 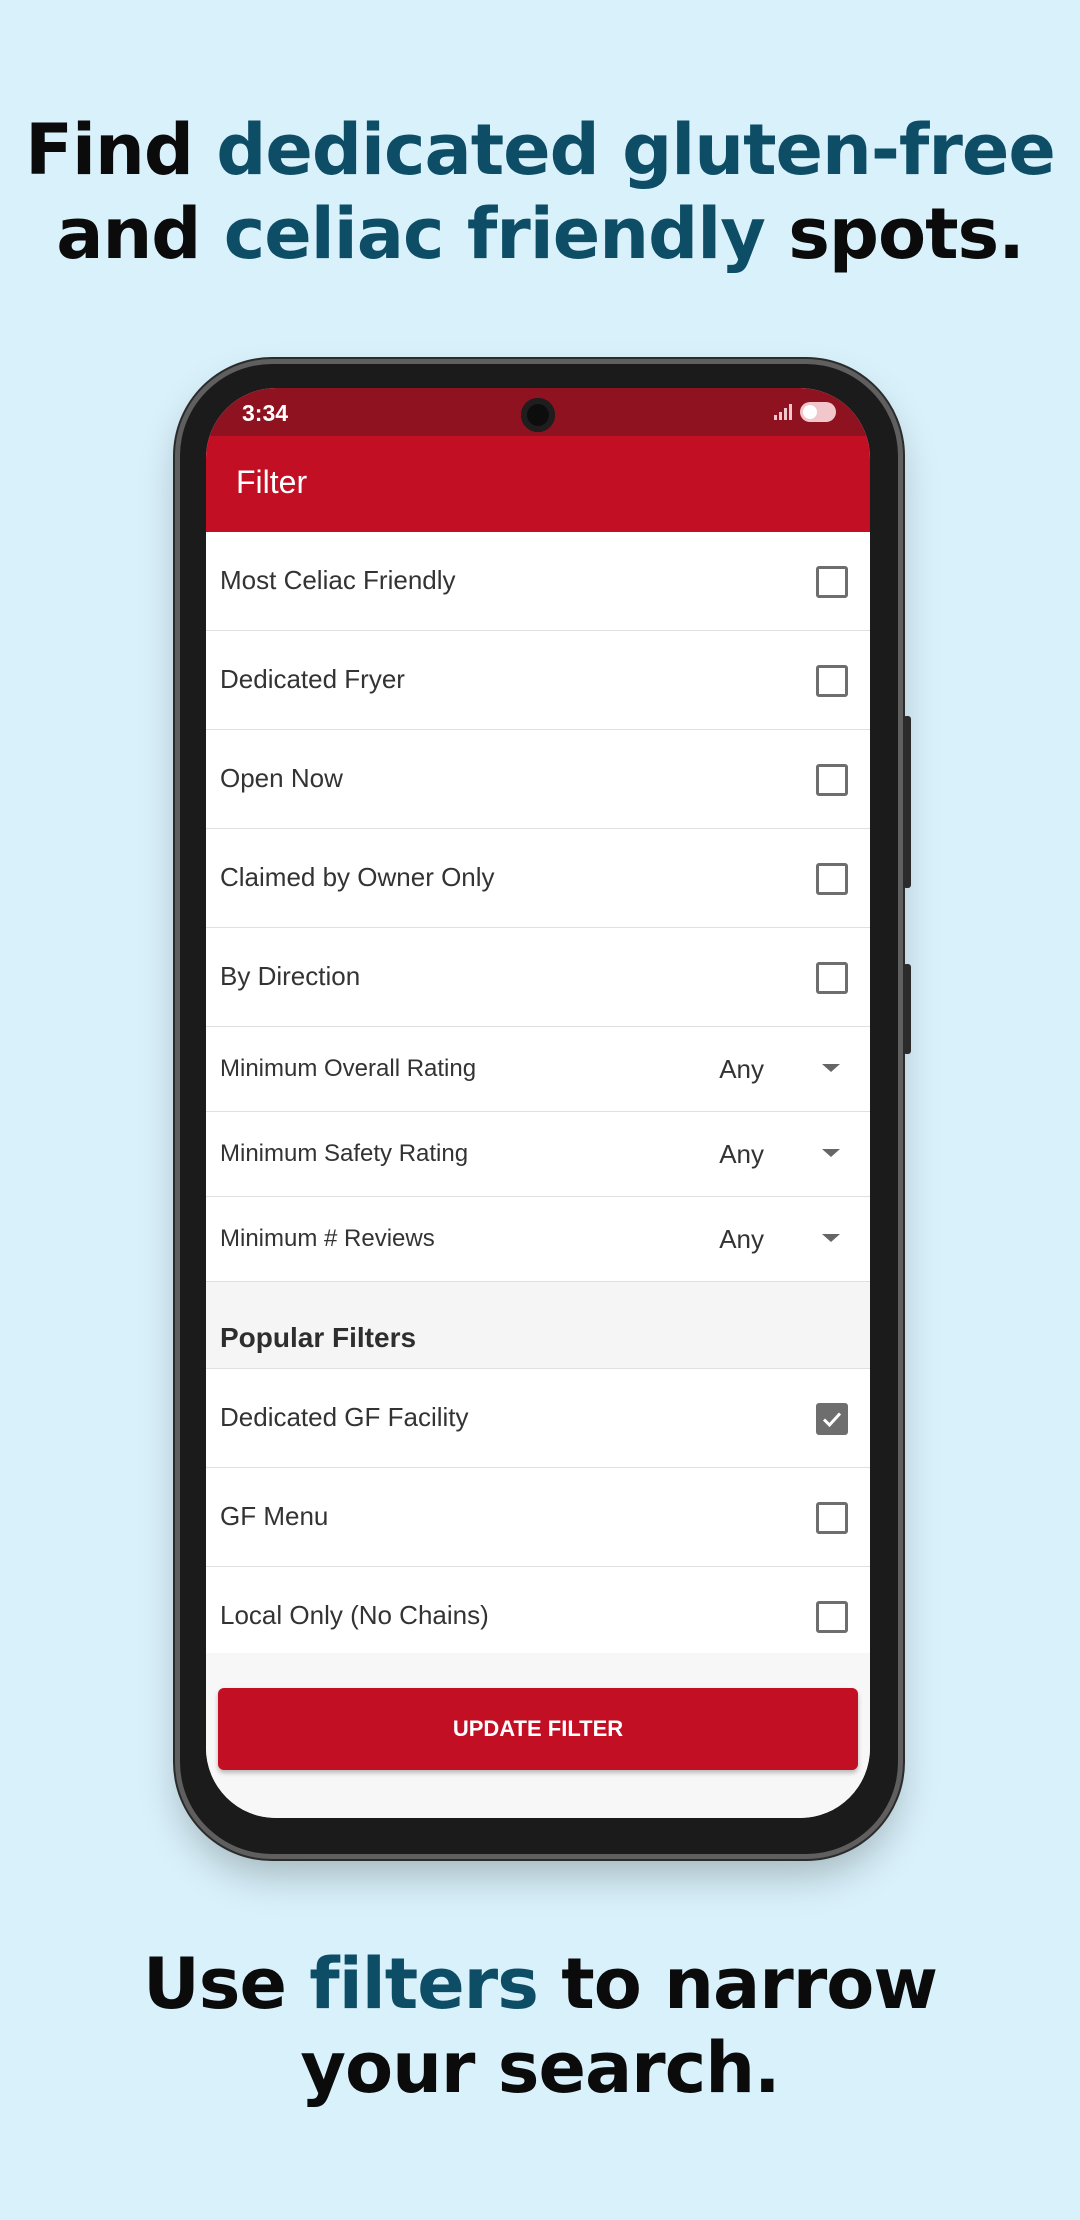 I want to click on headline-accent-text: filters, so click(x=424, y=1984).